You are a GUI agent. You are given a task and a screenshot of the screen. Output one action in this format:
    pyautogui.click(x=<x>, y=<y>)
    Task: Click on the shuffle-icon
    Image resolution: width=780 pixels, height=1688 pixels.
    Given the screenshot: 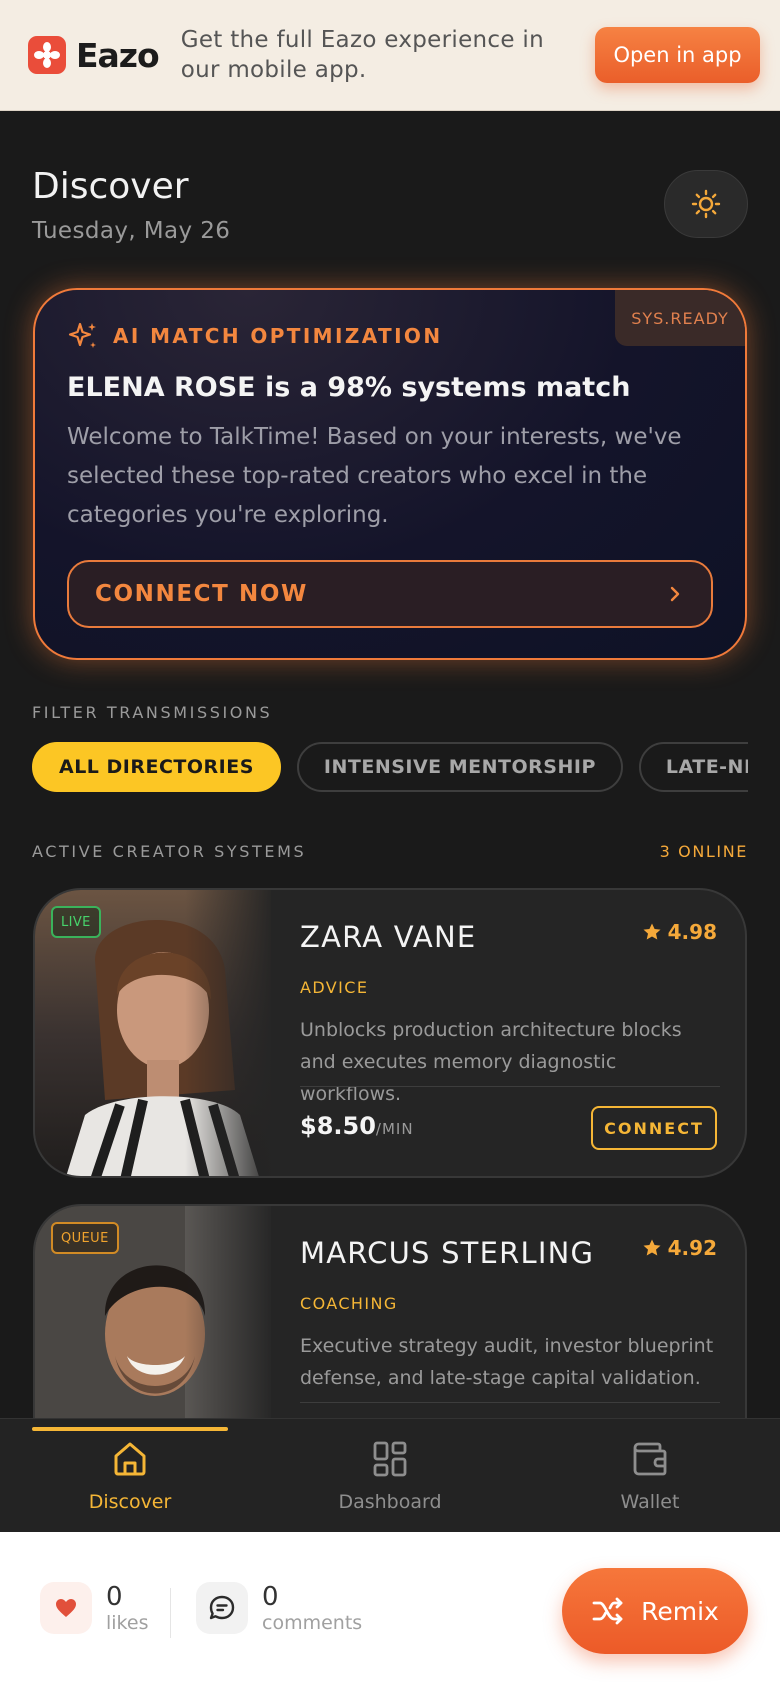 What is the action you would take?
    pyautogui.click(x=607, y=1611)
    